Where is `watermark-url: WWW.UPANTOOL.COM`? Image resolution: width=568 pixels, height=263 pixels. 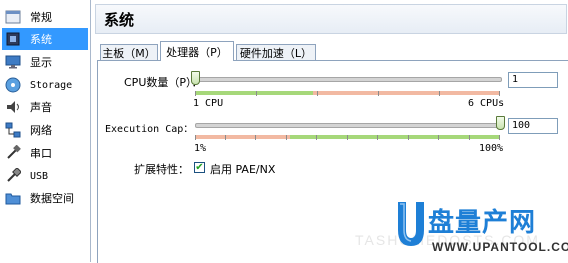 watermark-url: WWW.UPANTOOL.COM is located at coordinates (500, 247).